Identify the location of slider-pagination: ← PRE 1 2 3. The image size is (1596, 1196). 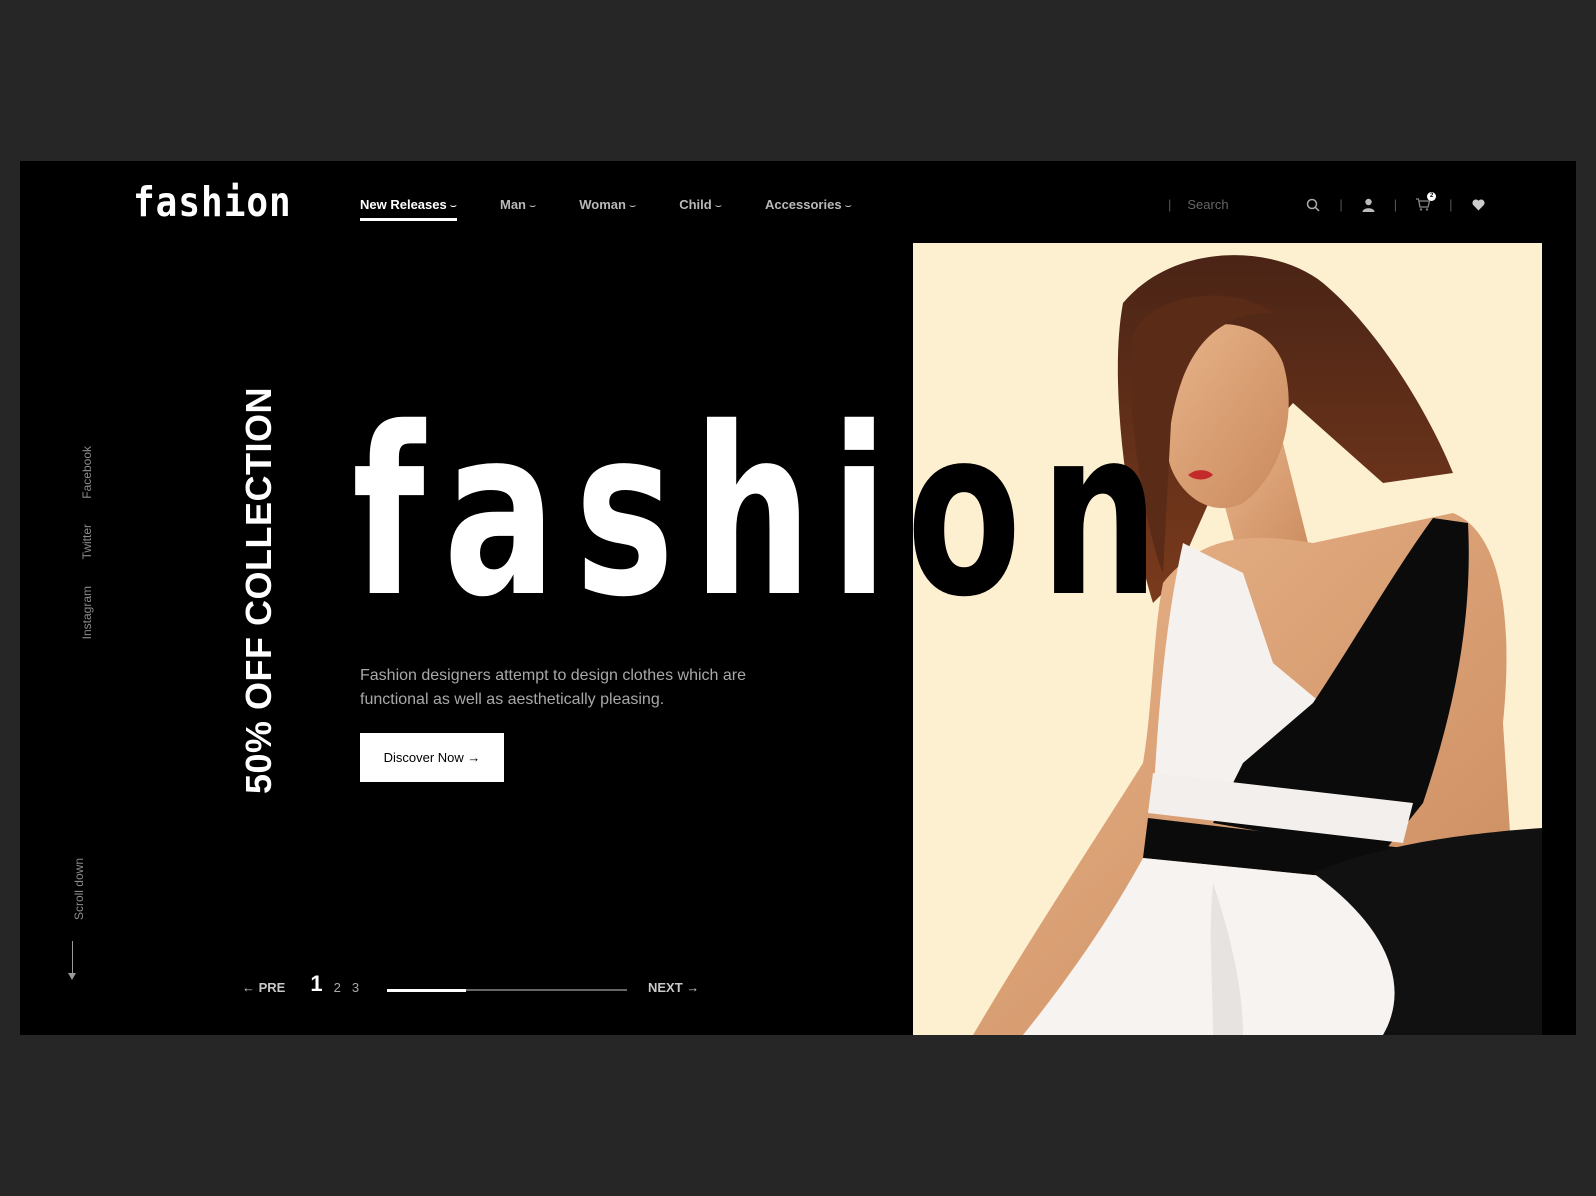
(300, 984).